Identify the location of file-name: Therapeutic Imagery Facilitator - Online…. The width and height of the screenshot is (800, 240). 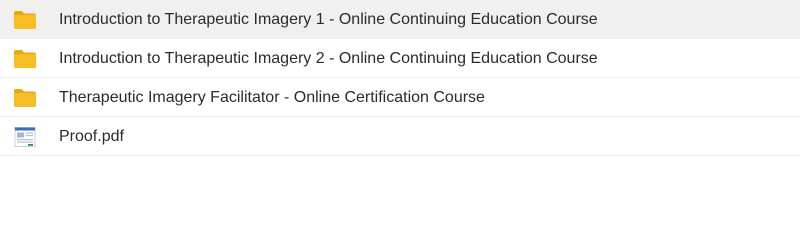
(272, 97).